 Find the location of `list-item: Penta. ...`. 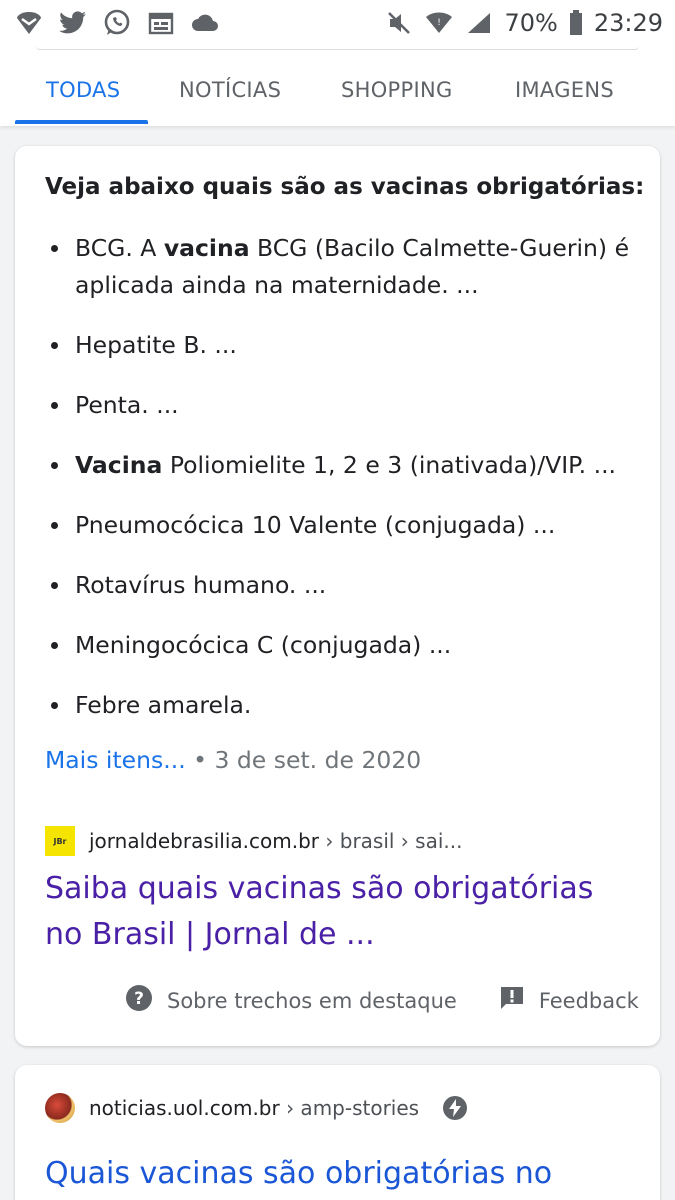

list-item: Penta. ... is located at coordinates (340, 405).